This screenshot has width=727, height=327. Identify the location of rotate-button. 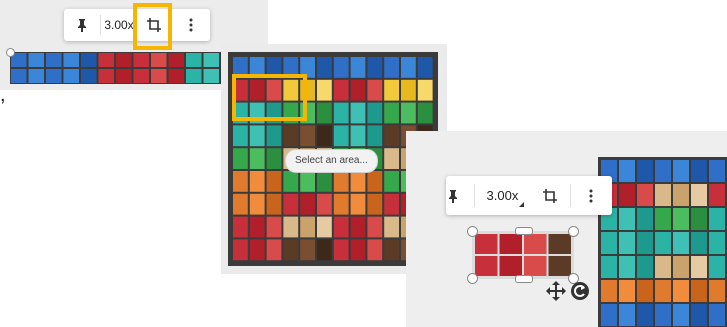
(580, 291).